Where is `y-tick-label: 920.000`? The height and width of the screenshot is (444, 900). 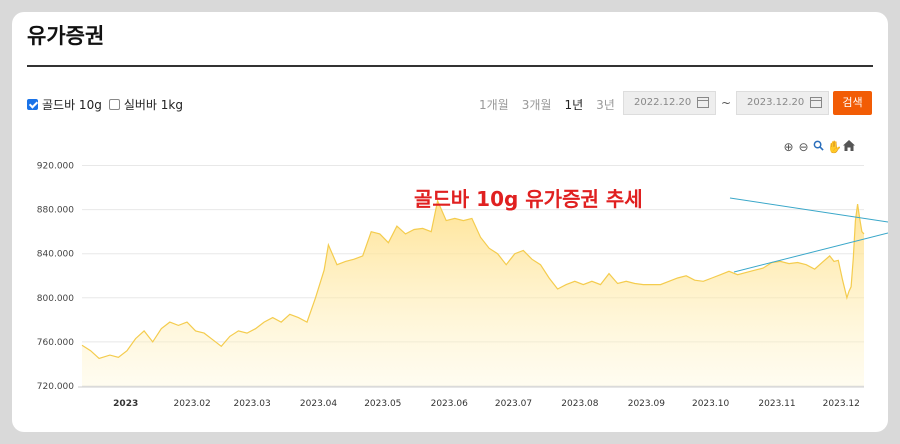 y-tick-label: 920.000 is located at coordinates (55, 167).